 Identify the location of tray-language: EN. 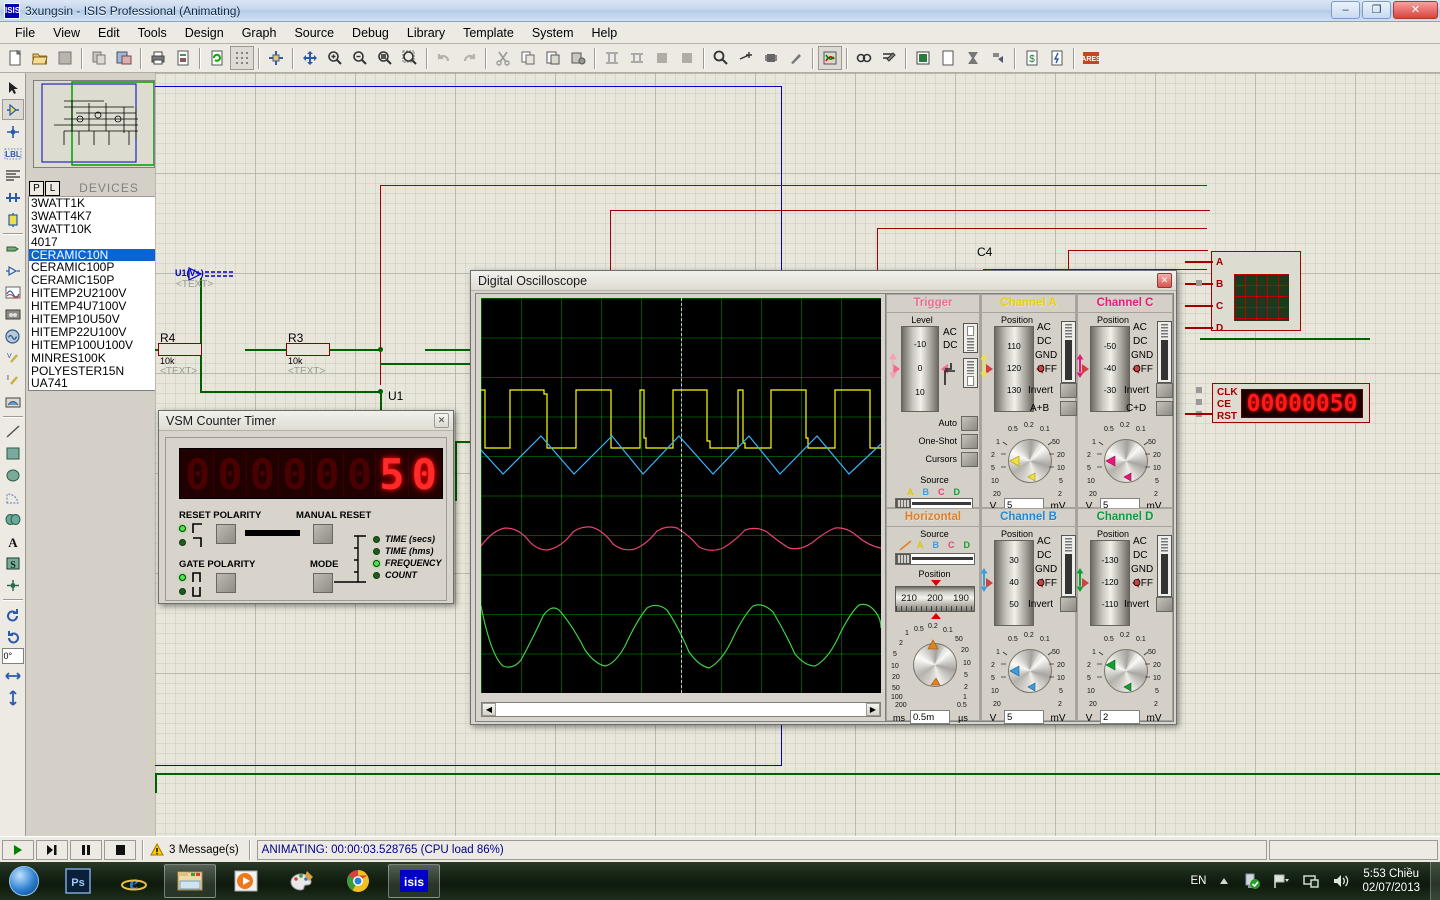
(1198, 881).